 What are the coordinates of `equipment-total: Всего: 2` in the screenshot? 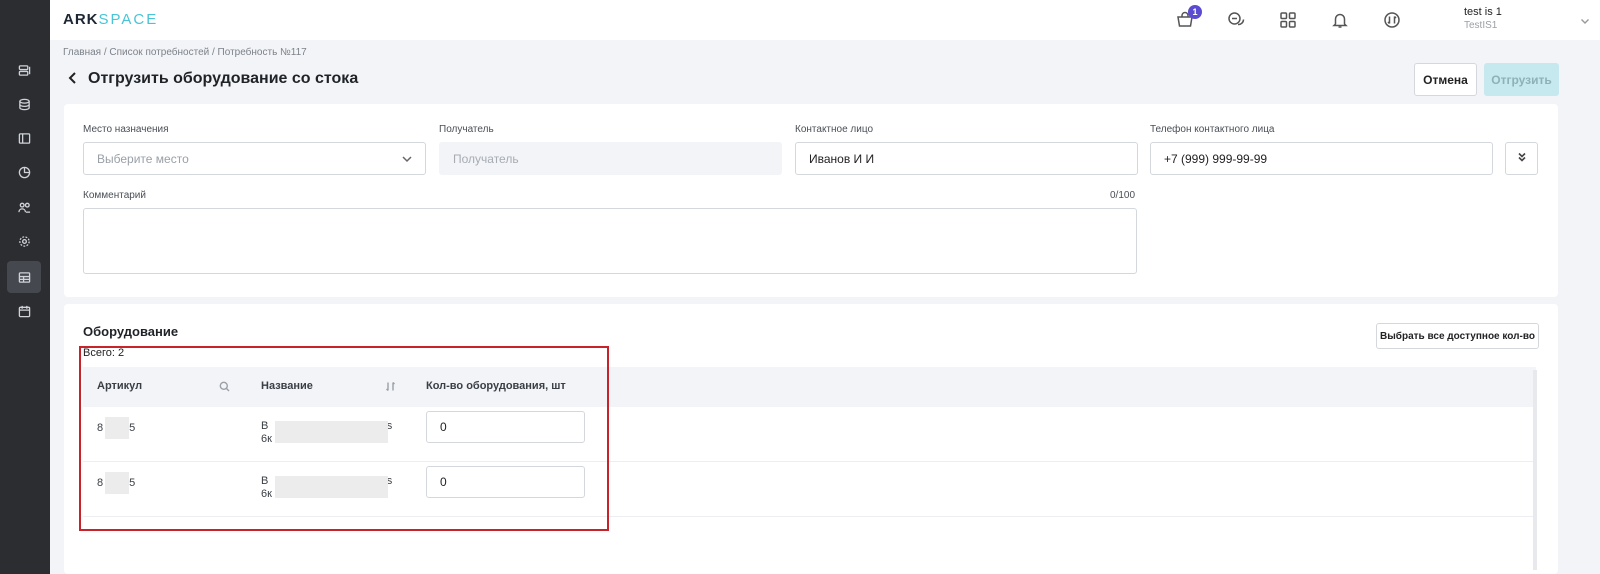 It's located at (104, 353).